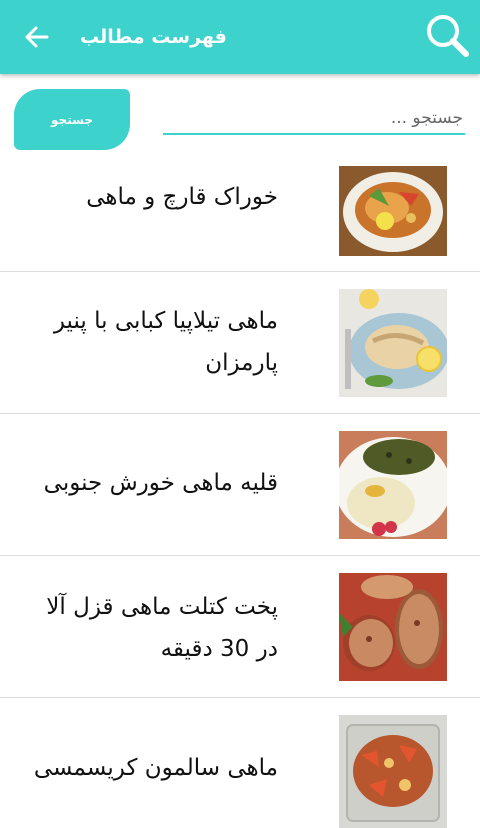 This screenshot has height=828, width=480. Describe the element at coordinates (155, 768) in the screenshot. I see `article-title: ماهی سالمون کریسمسی` at that location.